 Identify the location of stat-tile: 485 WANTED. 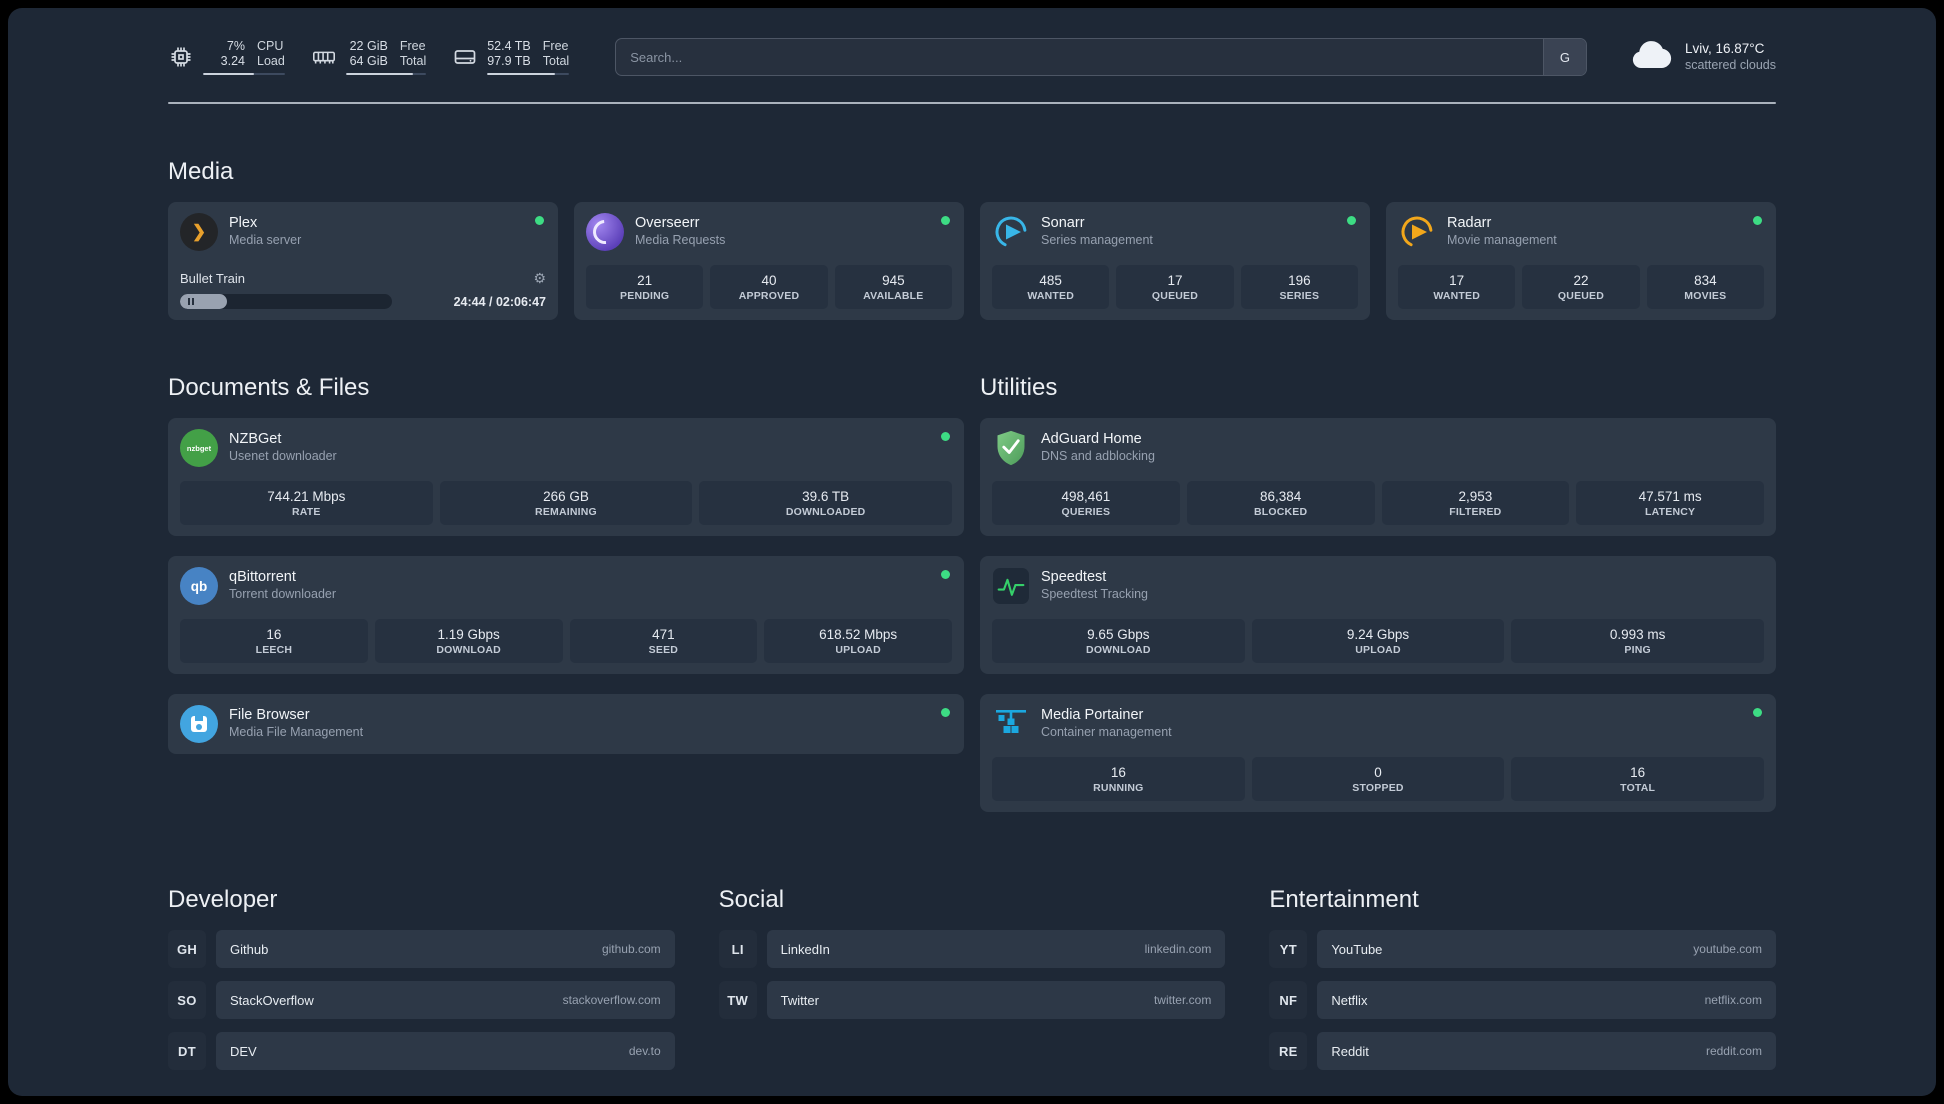
(1051, 287).